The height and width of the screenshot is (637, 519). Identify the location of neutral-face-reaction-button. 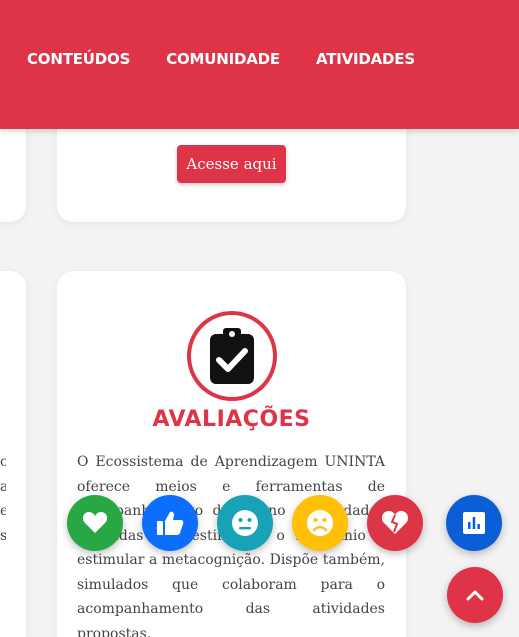
(245, 523).